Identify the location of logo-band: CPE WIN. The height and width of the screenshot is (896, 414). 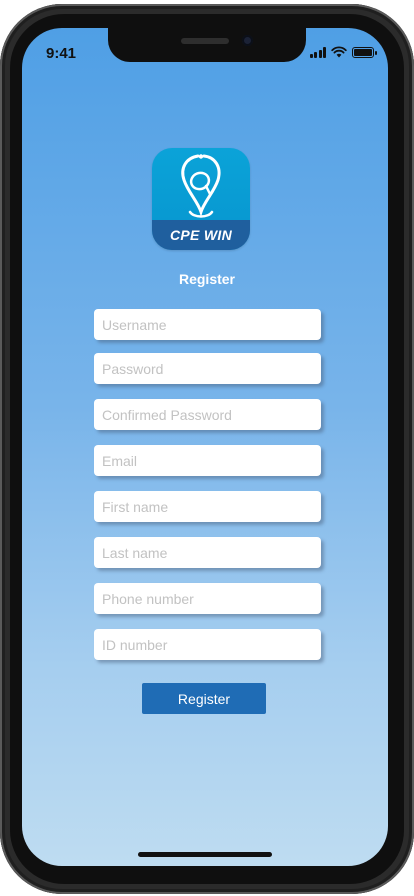
(201, 235).